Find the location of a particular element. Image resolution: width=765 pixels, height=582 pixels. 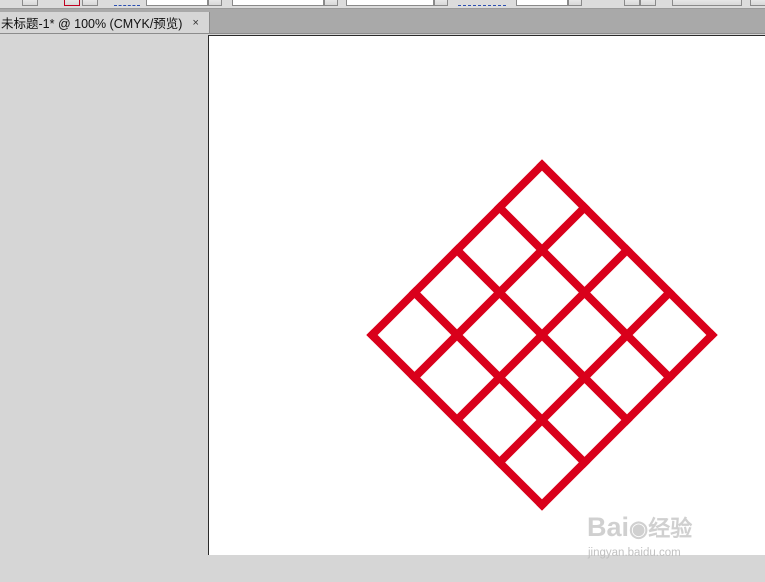

opacity-dropdown is located at coordinates (575, 3).